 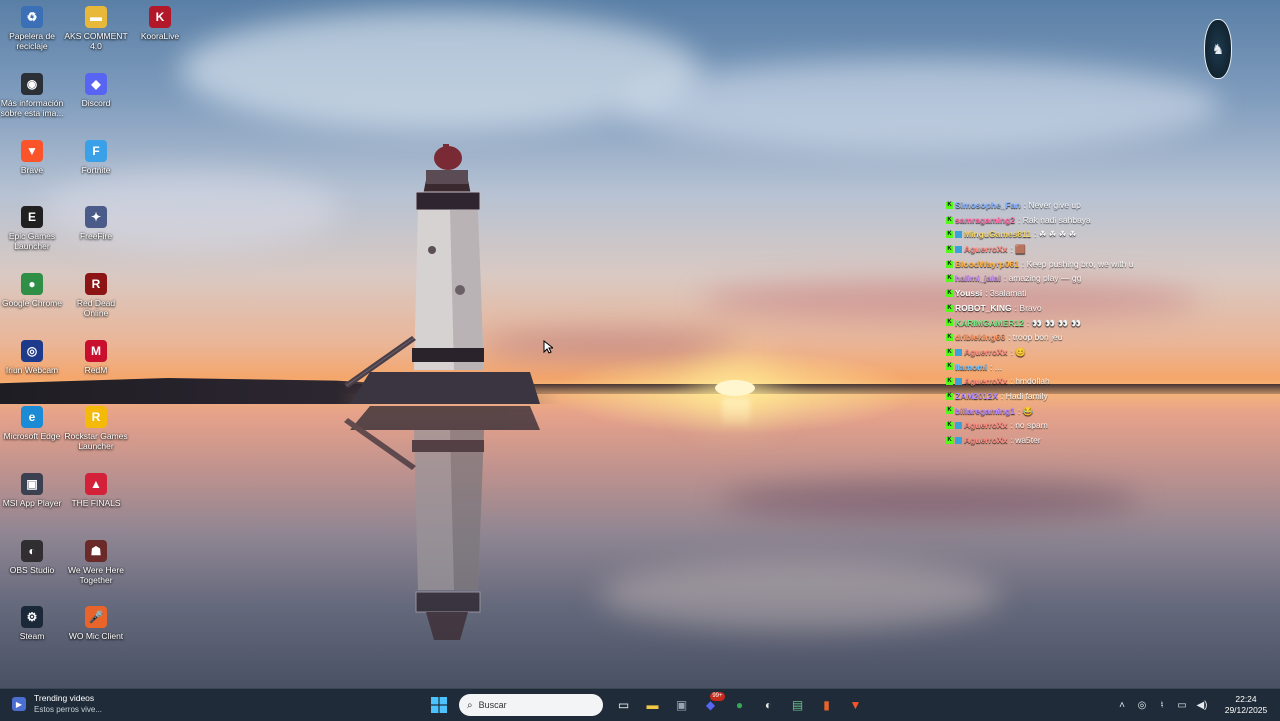 What do you see at coordinates (1218, 49) in the screenshot?
I see `overlay-logo-icon: ♞` at bounding box center [1218, 49].